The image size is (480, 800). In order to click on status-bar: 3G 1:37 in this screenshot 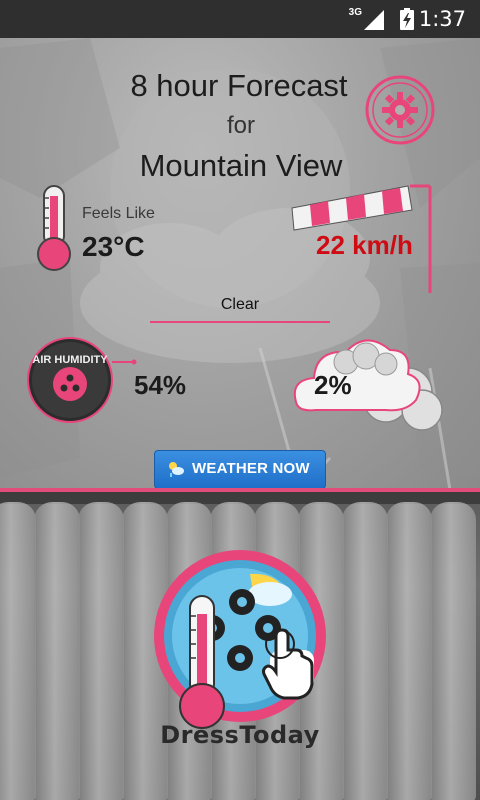, I will do `click(240, 19)`.